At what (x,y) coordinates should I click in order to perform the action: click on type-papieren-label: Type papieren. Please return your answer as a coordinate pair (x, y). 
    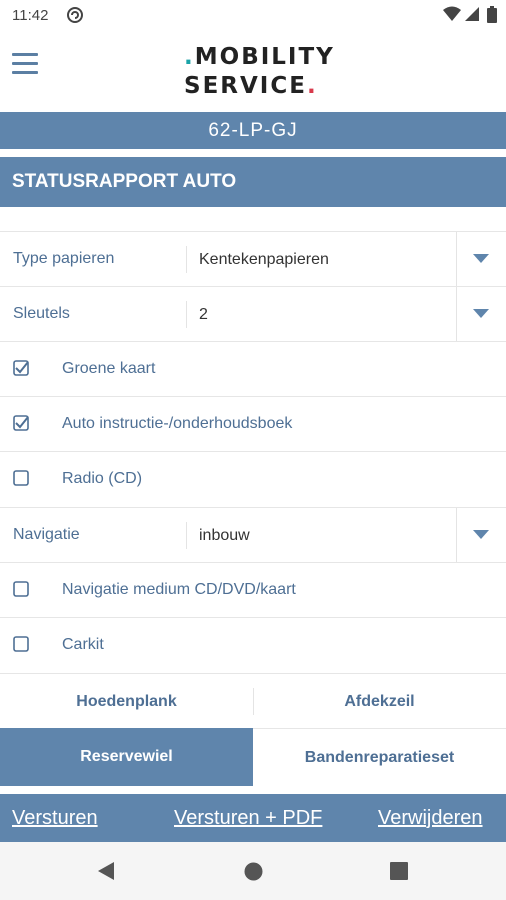
    Looking at the image, I should click on (64, 258).